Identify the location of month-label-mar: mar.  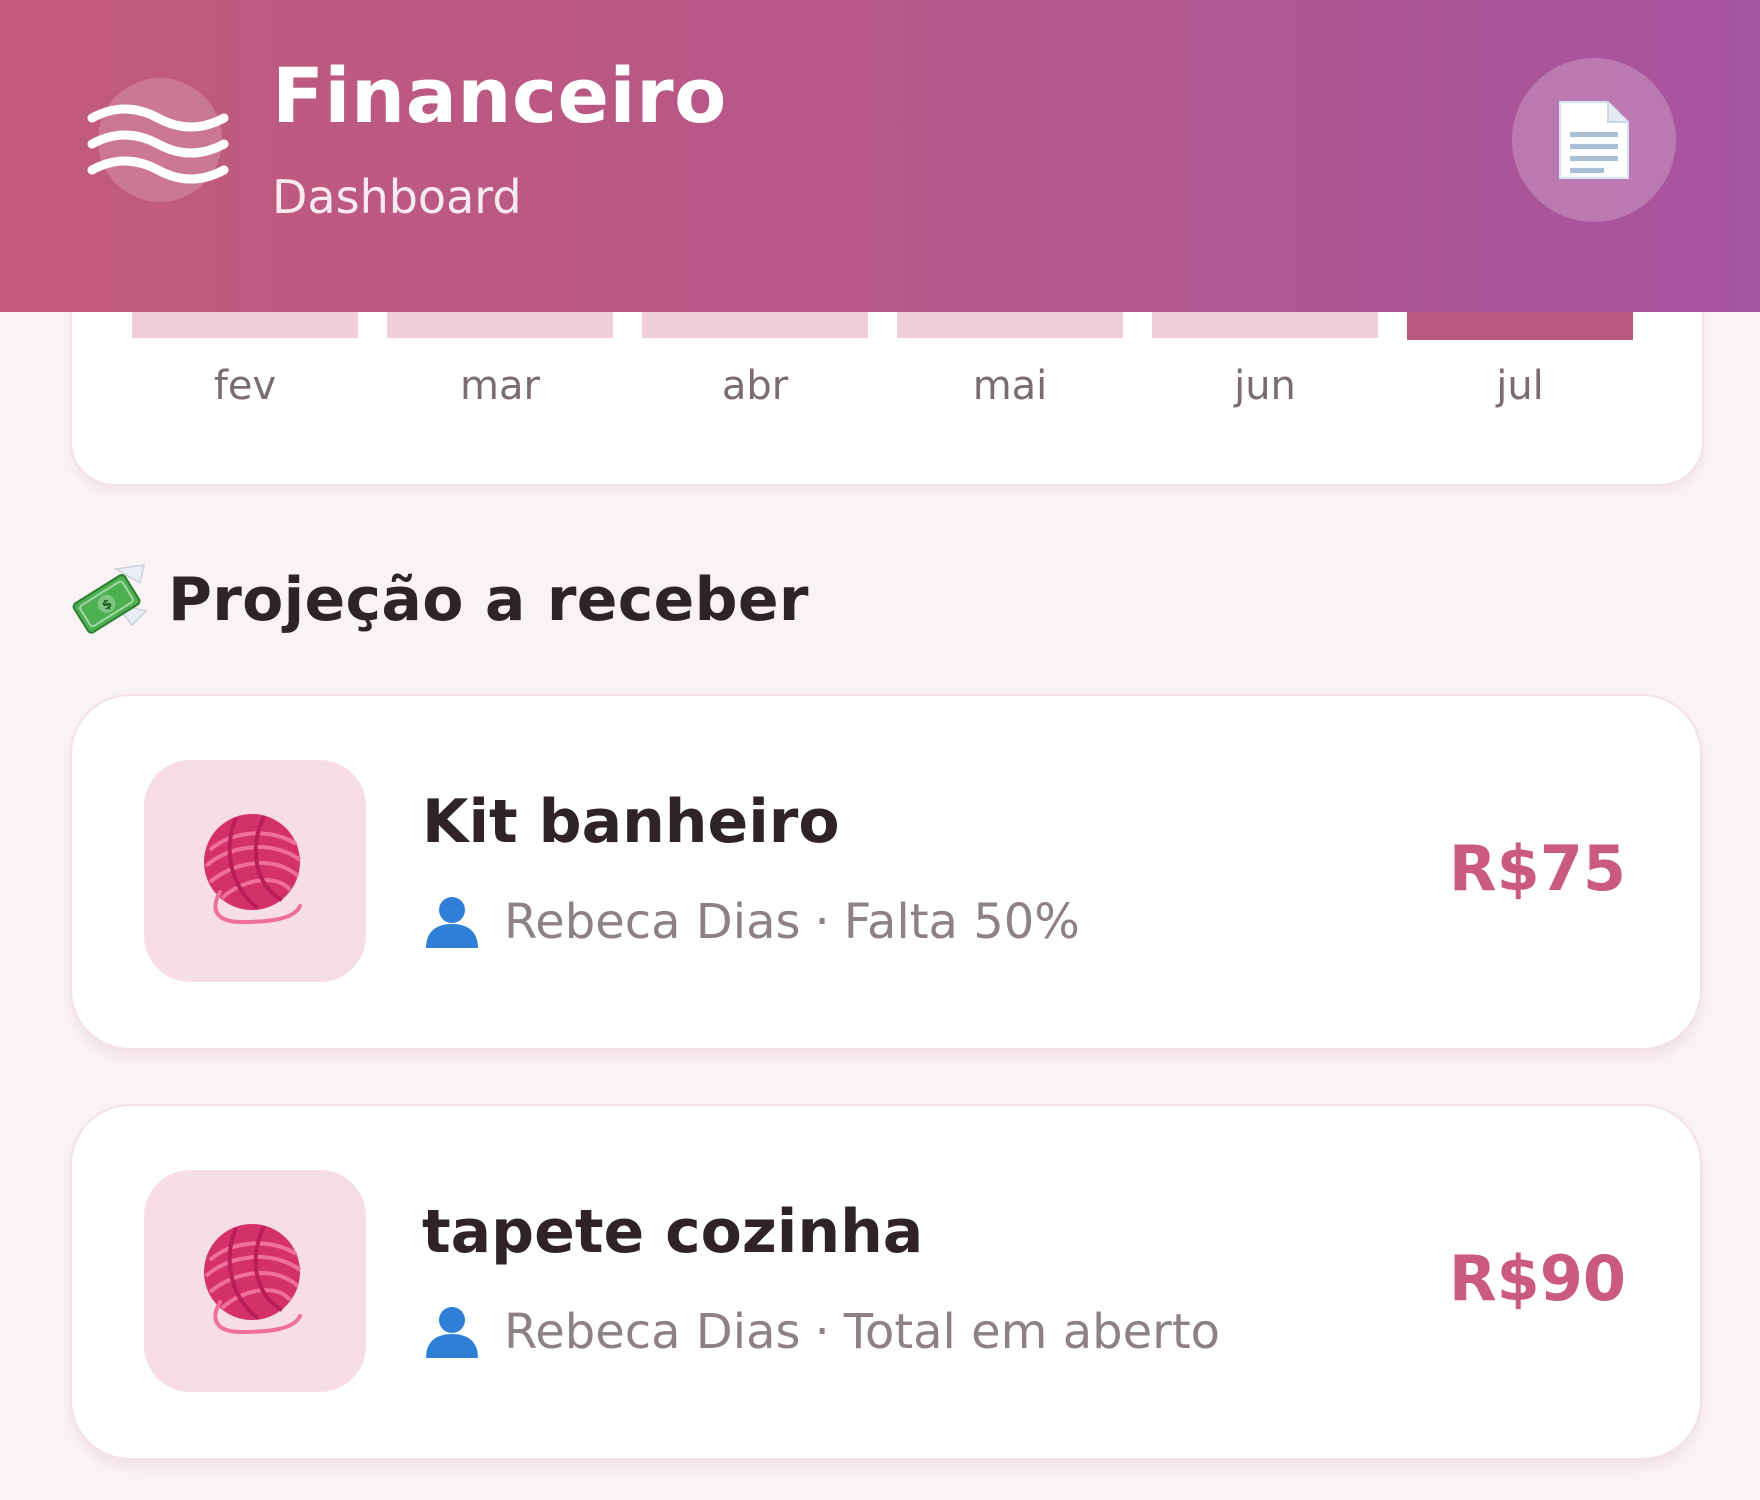
(500, 386).